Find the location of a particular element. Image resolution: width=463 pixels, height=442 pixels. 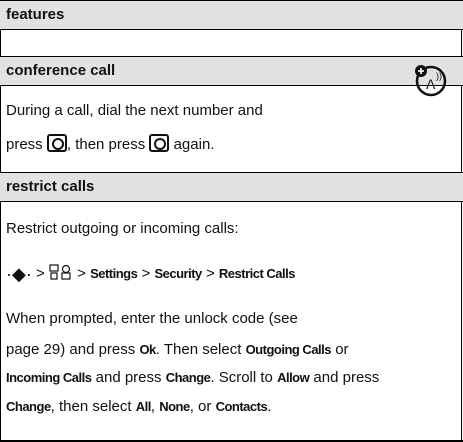

section-header: features is located at coordinates (231, 15).